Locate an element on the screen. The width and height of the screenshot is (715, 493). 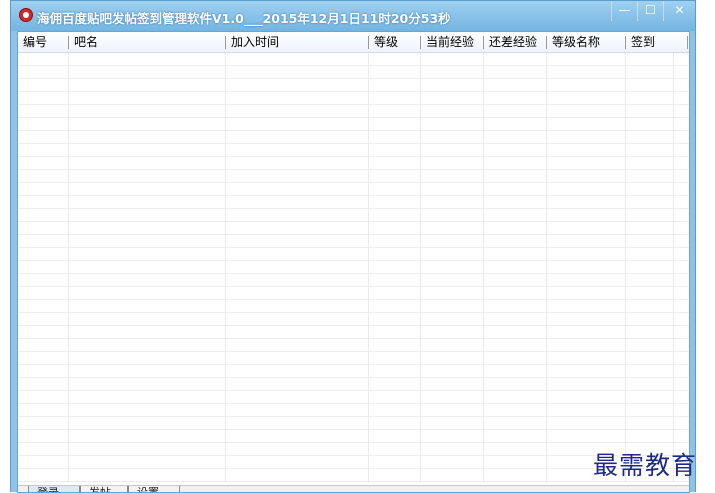
maximize-button: ☐ is located at coordinates (650, 11).